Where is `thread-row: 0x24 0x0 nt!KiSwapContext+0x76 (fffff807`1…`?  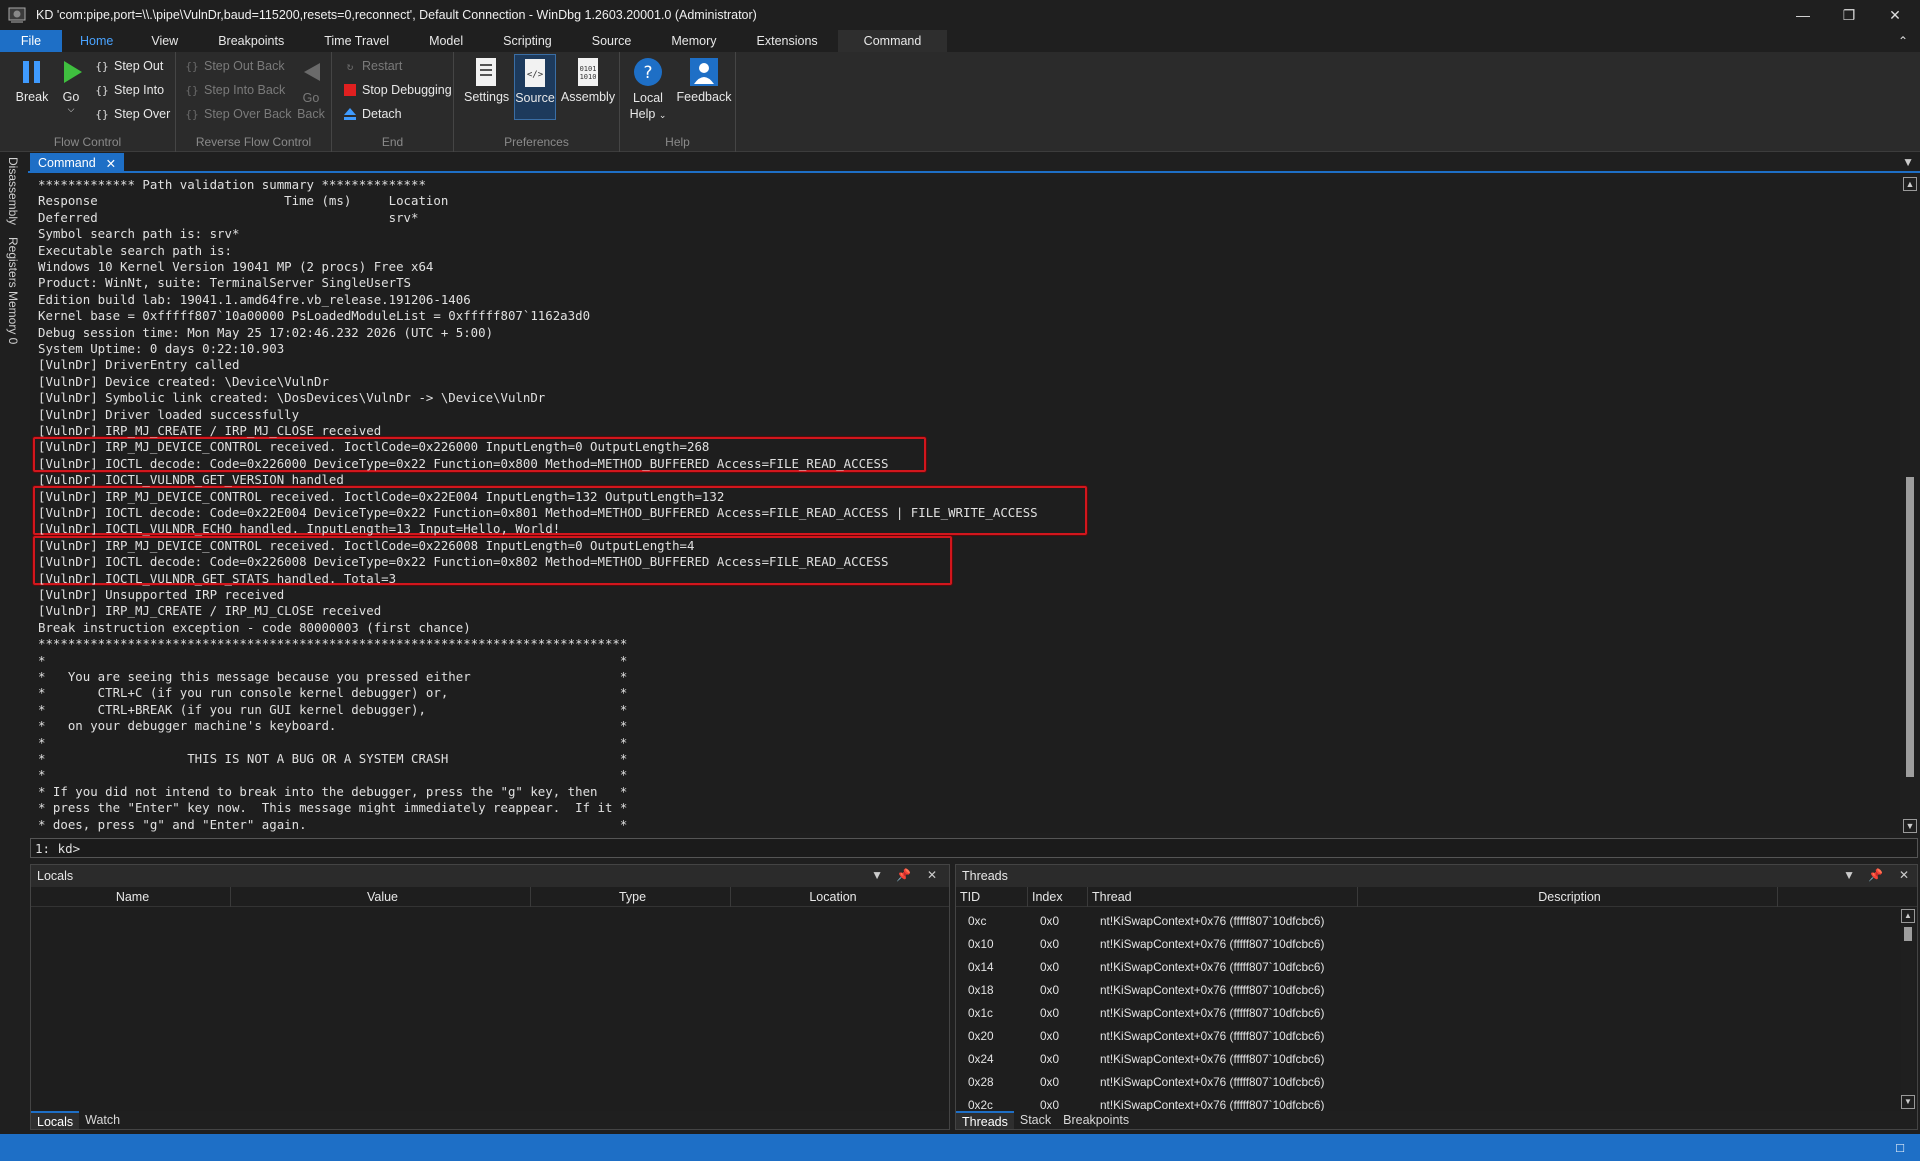 thread-row: 0x24 0x0 nt!KiSwapContext+0x76 (fffff807`1… is located at coordinates (1426, 1058).